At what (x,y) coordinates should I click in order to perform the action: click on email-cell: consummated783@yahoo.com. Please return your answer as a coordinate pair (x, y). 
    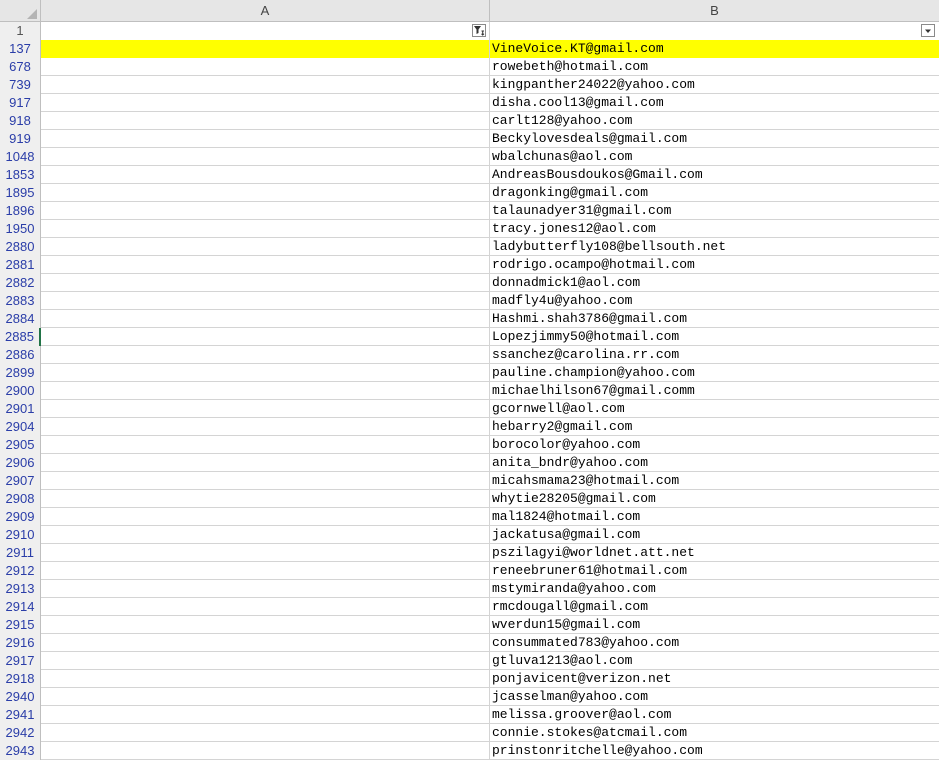
    Looking at the image, I should click on (714, 643).